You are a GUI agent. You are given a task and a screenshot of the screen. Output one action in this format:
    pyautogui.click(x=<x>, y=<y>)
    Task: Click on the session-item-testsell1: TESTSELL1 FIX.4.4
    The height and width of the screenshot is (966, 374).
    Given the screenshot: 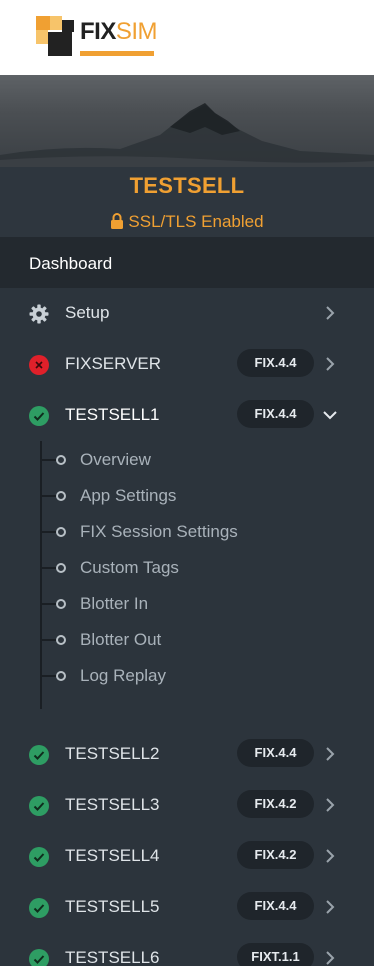 What is the action you would take?
    pyautogui.click(x=187, y=415)
    